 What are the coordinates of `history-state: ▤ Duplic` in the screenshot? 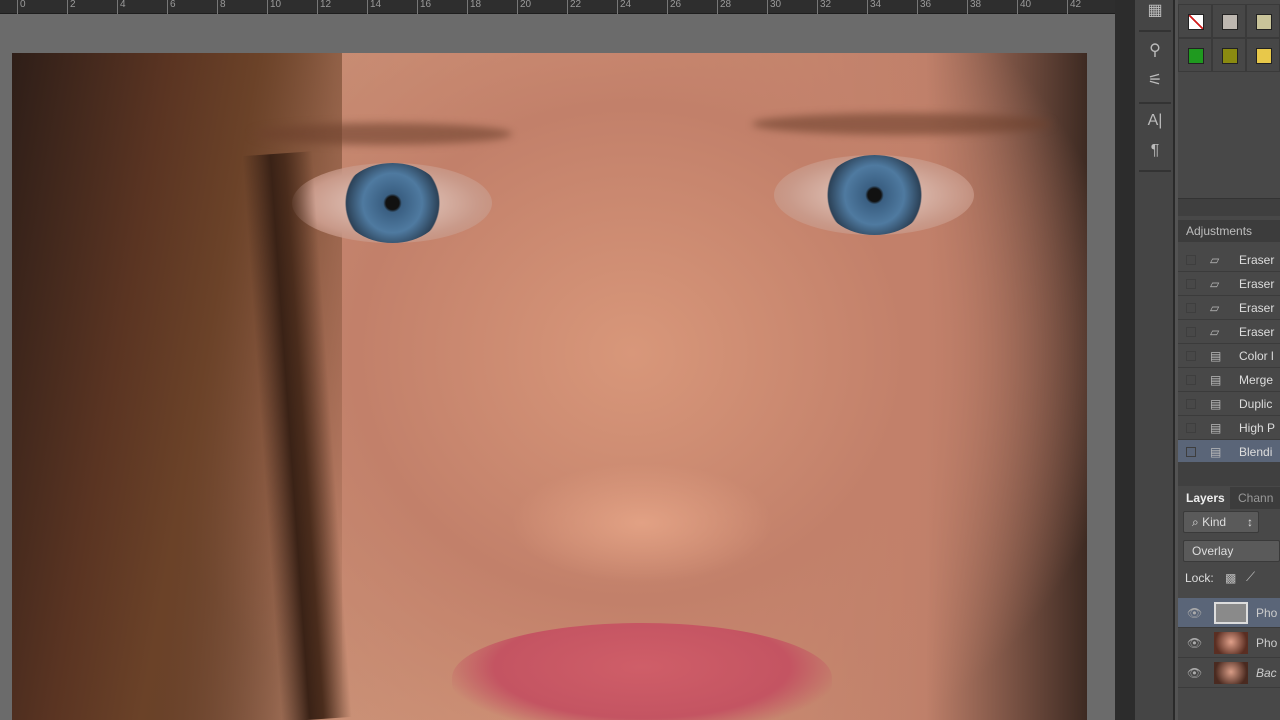 It's located at (1229, 404).